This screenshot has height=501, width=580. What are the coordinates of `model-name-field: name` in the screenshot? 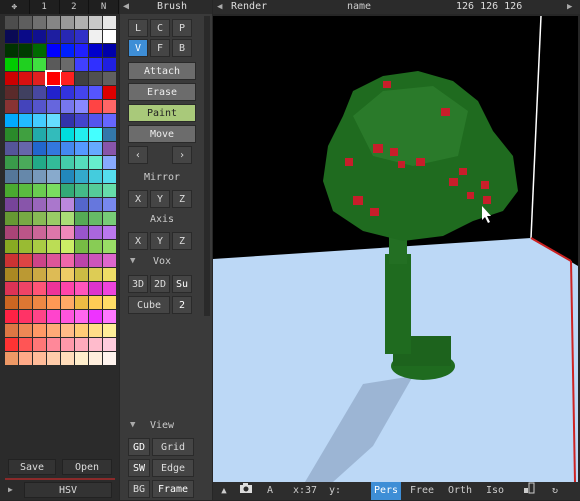 It's located at (359, 7).